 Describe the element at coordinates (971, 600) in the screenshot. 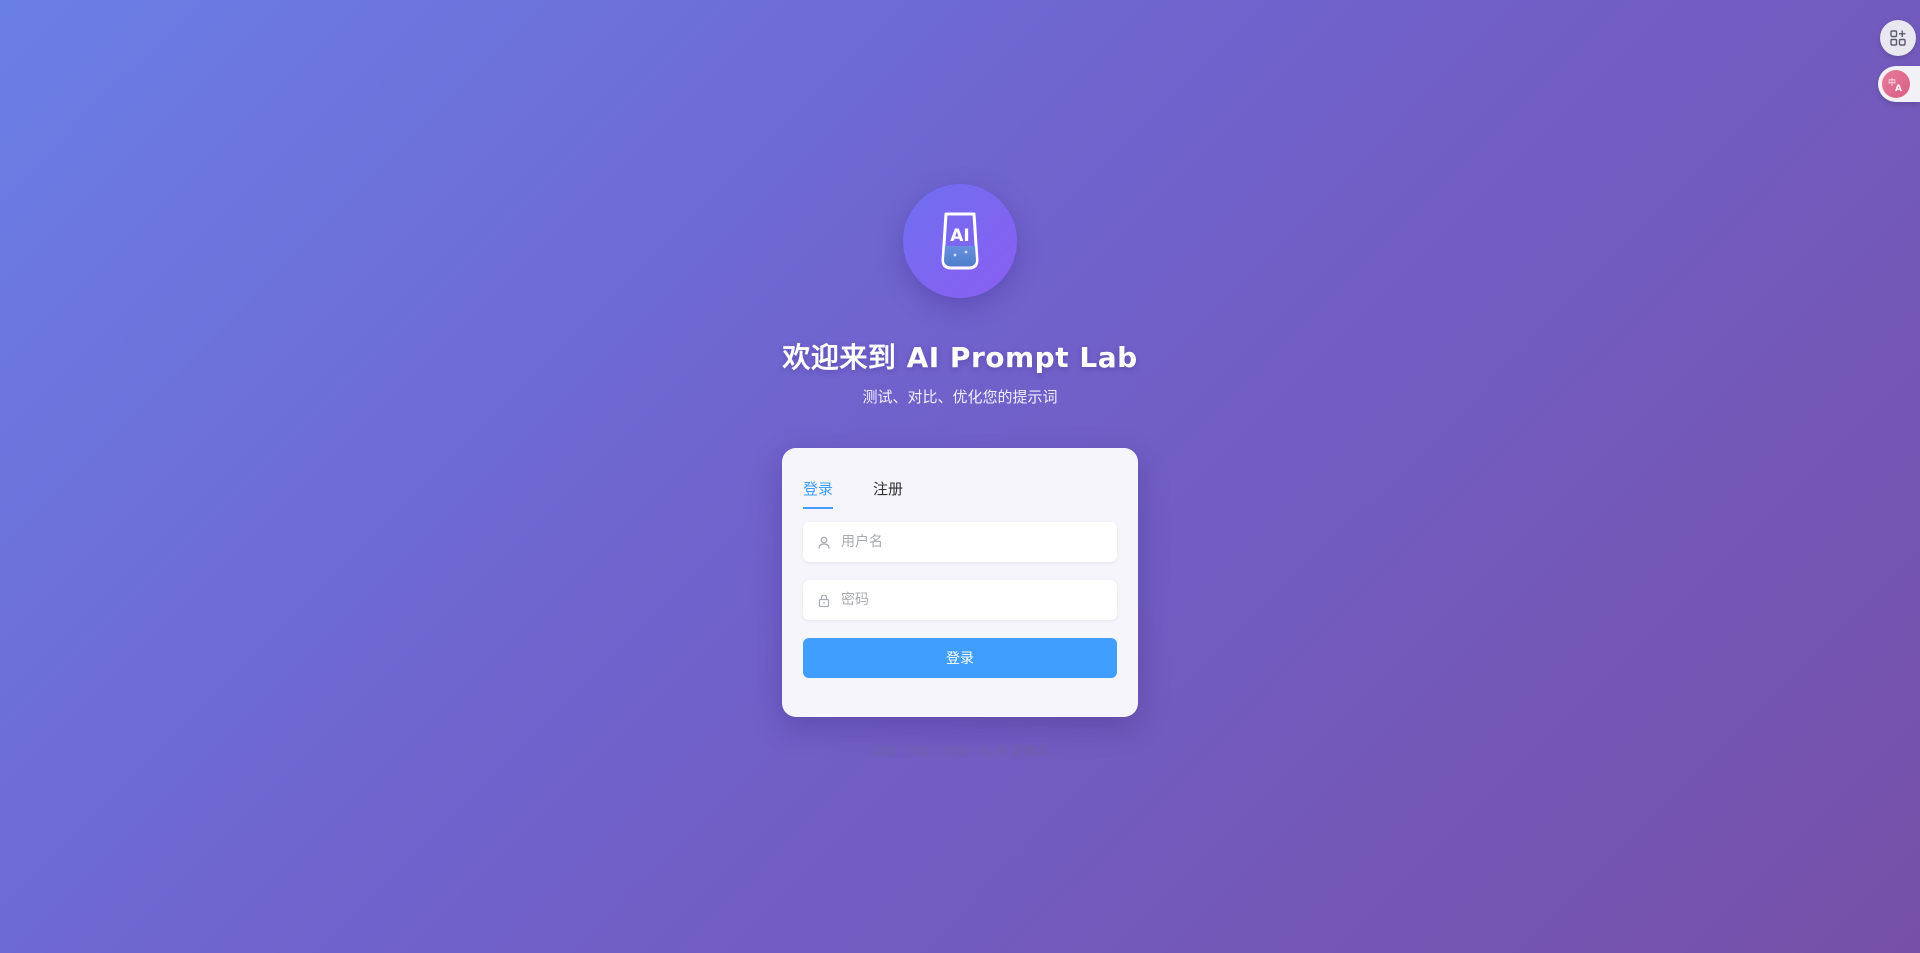

I see `password-input` at that location.